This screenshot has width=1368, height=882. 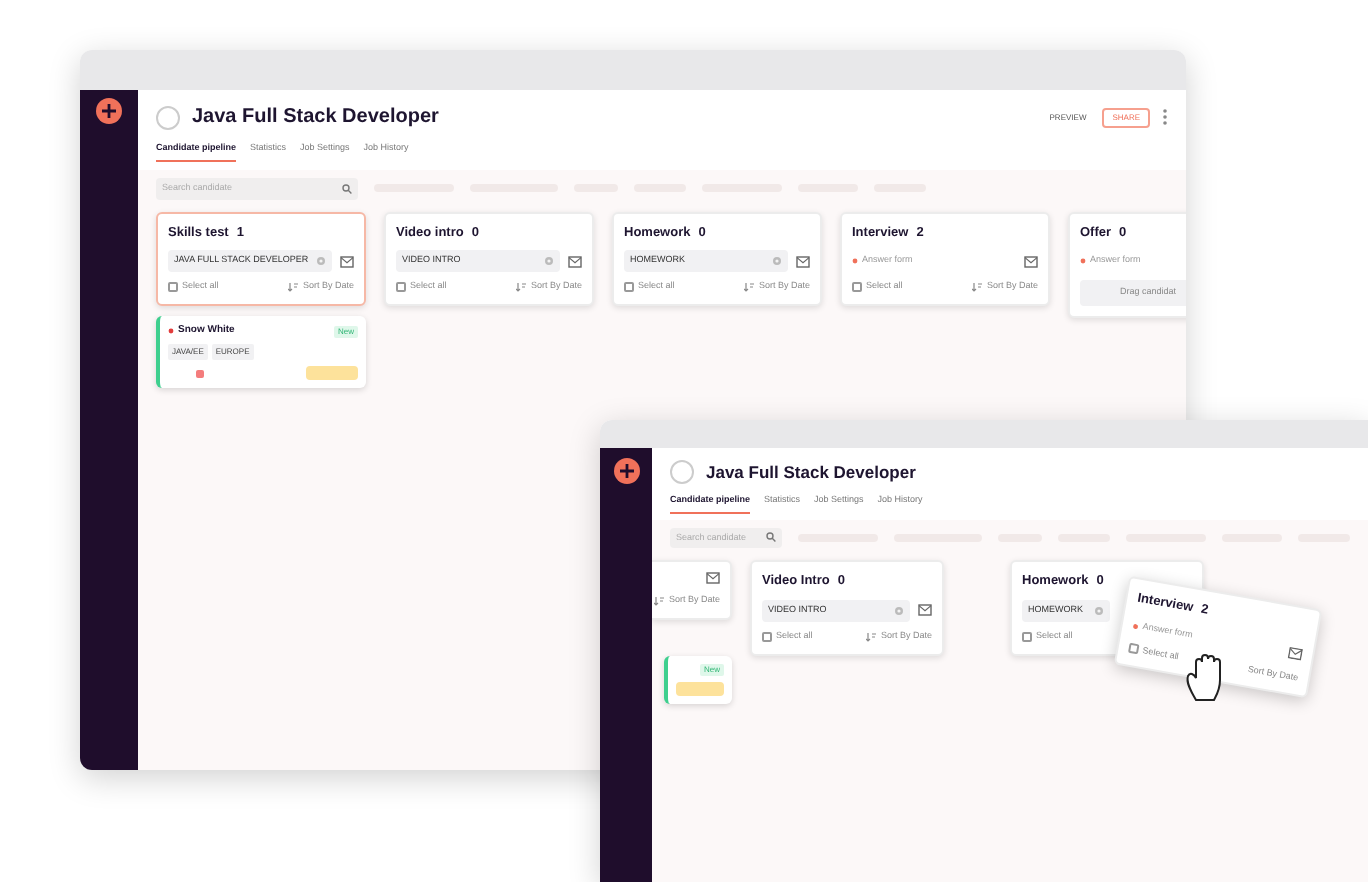 What do you see at coordinates (1165, 117) in the screenshot?
I see `more-icon` at bounding box center [1165, 117].